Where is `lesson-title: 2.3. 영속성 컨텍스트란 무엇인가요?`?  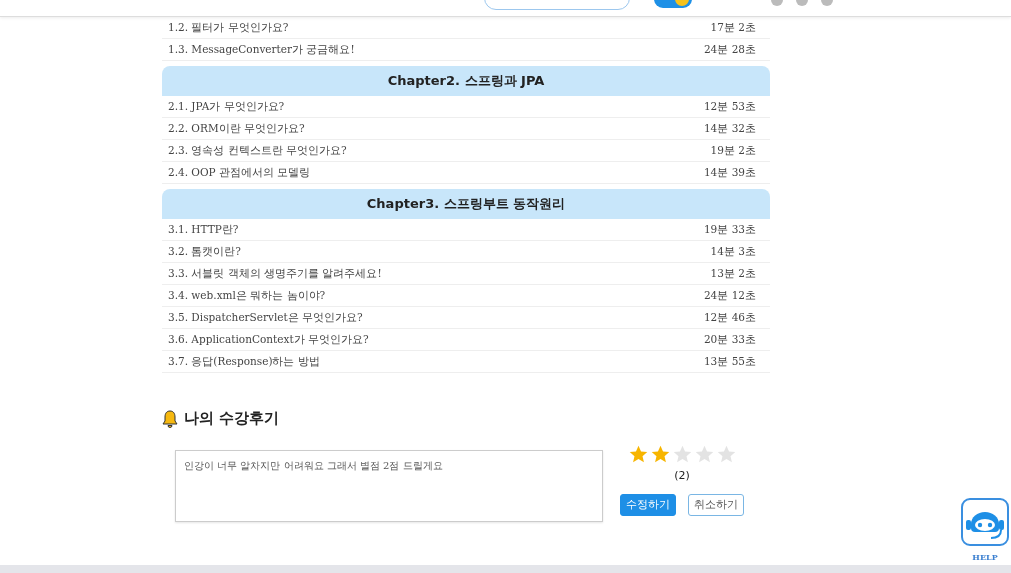 lesson-title: 2.3. 영속성 컨텍스트란 무엇인가요? is located at coordinates (257, 150).